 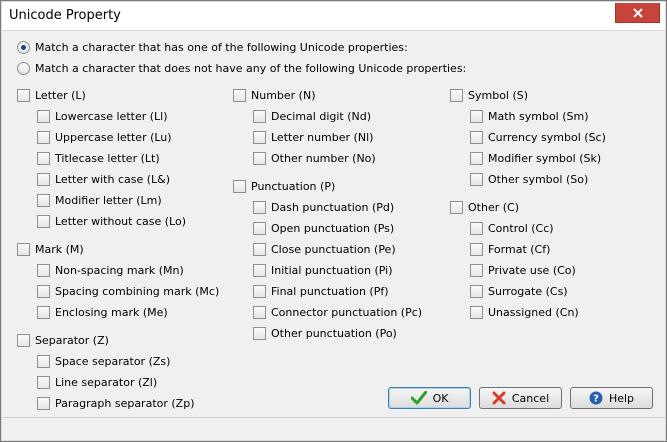 What do you see at coordinates (293, 186) in the screenshot?
I see `checkbox-punctuation-label: Punctuation (P)` at bounding box center [293, 186].